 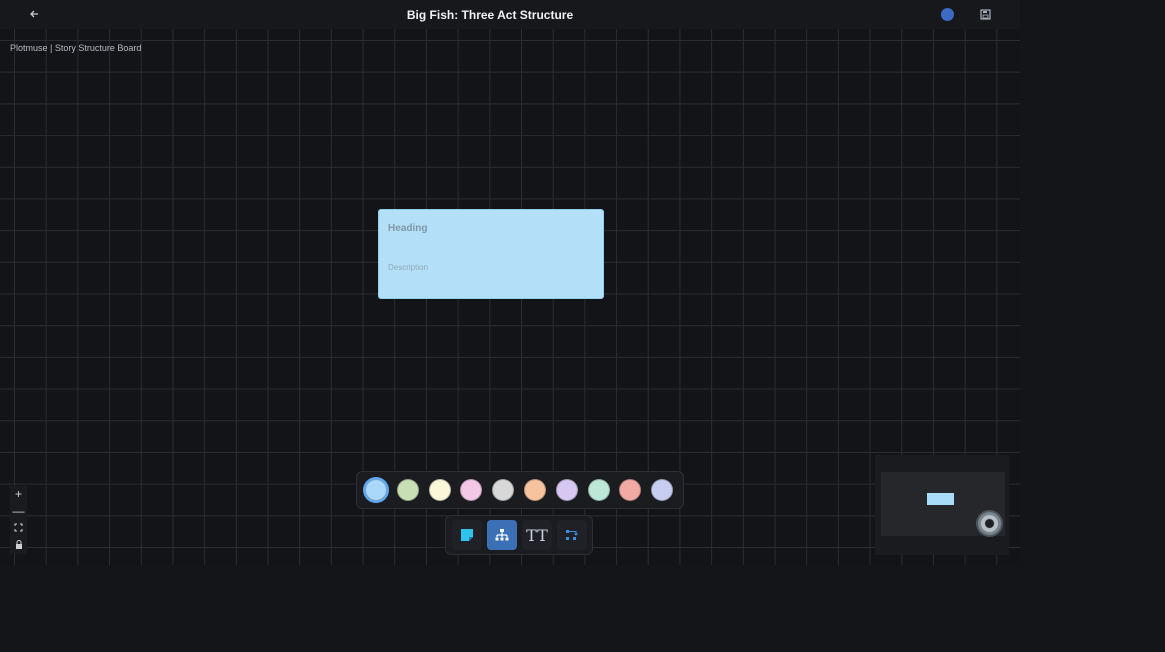 I want to click on top-bar: Big Fish: Three Act Structure, so click(x=510, y=14).